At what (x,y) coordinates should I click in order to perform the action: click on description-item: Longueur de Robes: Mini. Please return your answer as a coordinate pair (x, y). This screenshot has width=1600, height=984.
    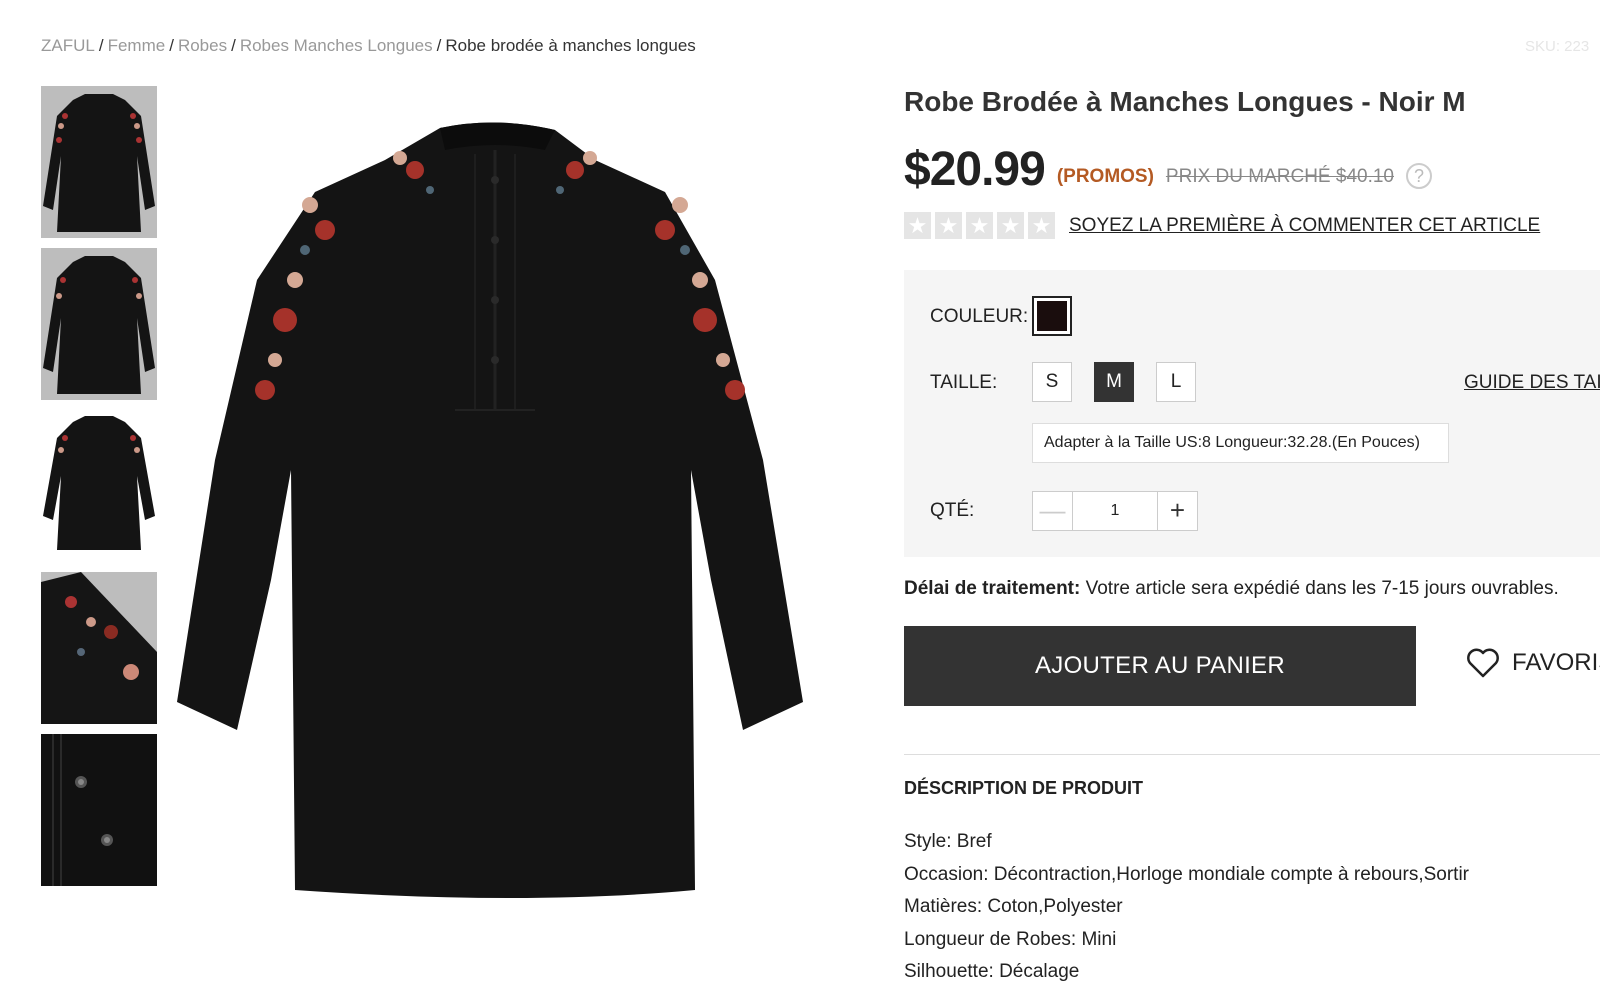
    Looking at the image, I should click on (1010, 939).